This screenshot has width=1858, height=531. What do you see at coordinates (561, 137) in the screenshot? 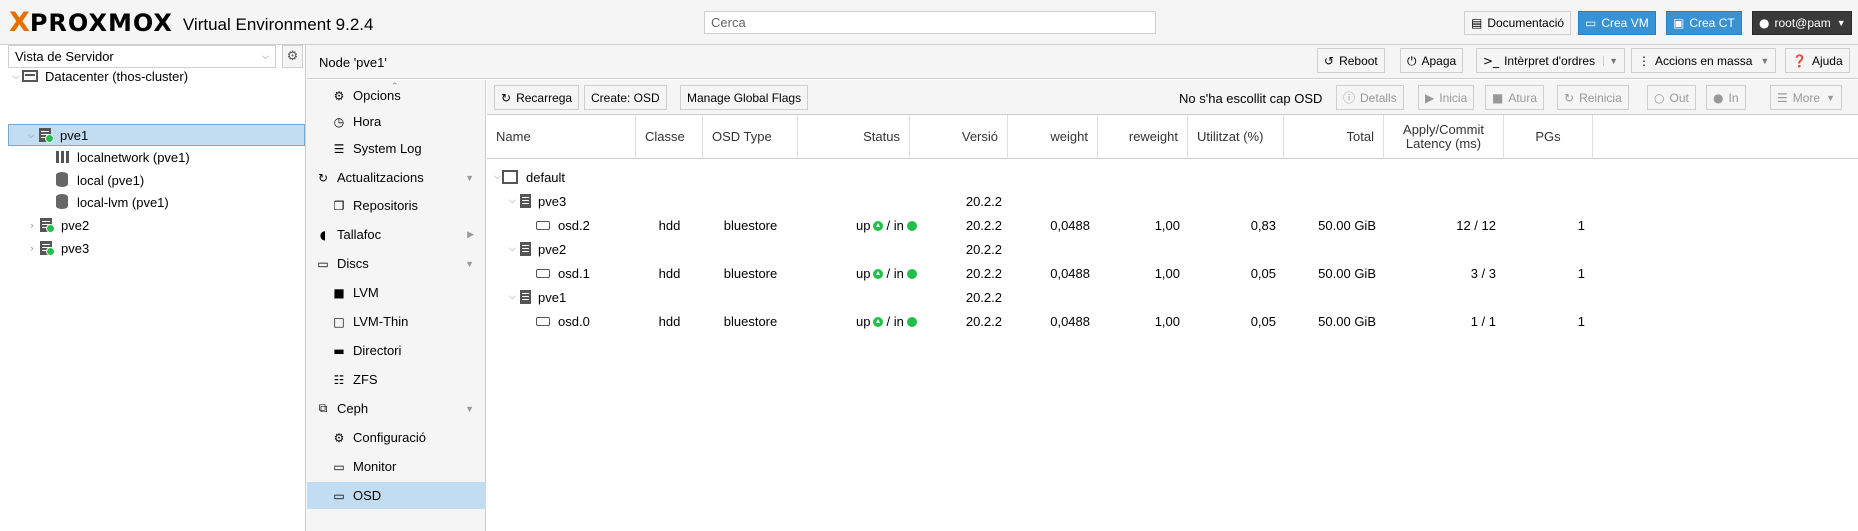
I see `column-header-name: Name` at bounding box center [561, 137].